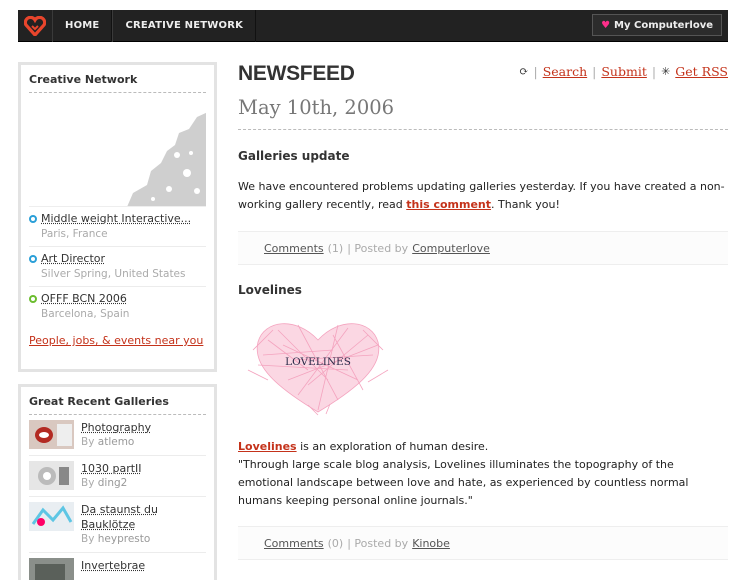 The image size is (749, 580). Describe the element at coordinates (483, 129) in the screenshot. I see `date-divider` at that location.